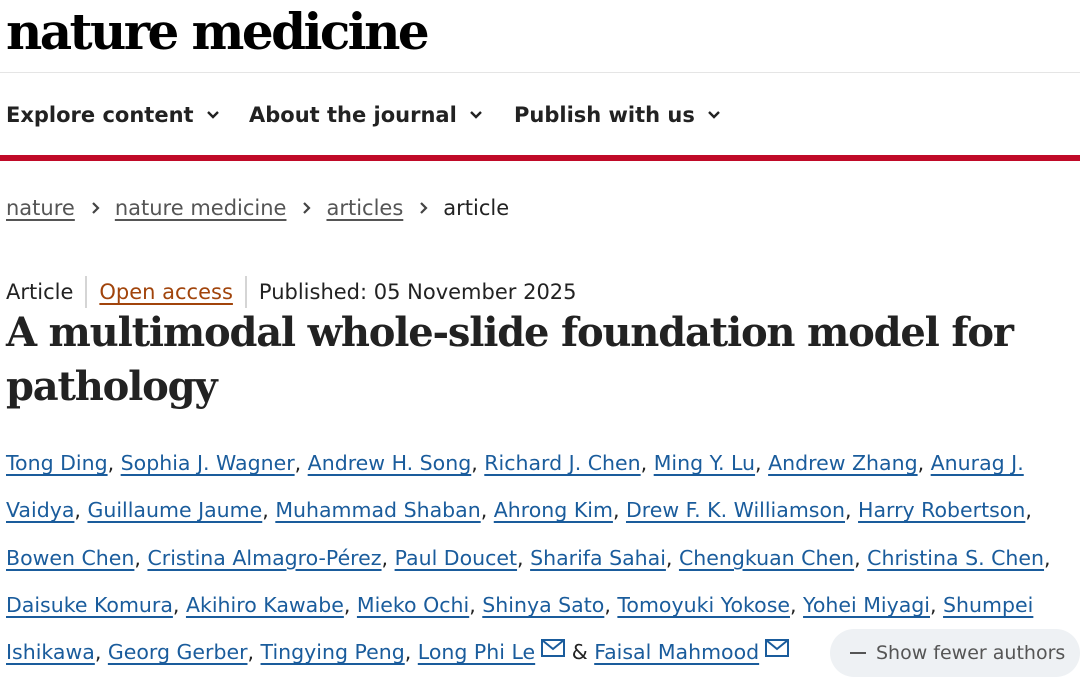 The image size is (1080, 682). Describe the element at coordinates (208, 463) in the screenshot. I see `author-link: Sophia J. Wagner` at that location.